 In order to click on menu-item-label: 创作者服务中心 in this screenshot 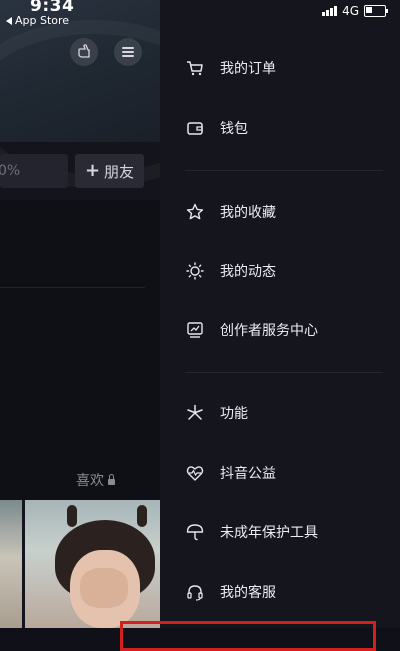, I will do `click(269, 331)`.